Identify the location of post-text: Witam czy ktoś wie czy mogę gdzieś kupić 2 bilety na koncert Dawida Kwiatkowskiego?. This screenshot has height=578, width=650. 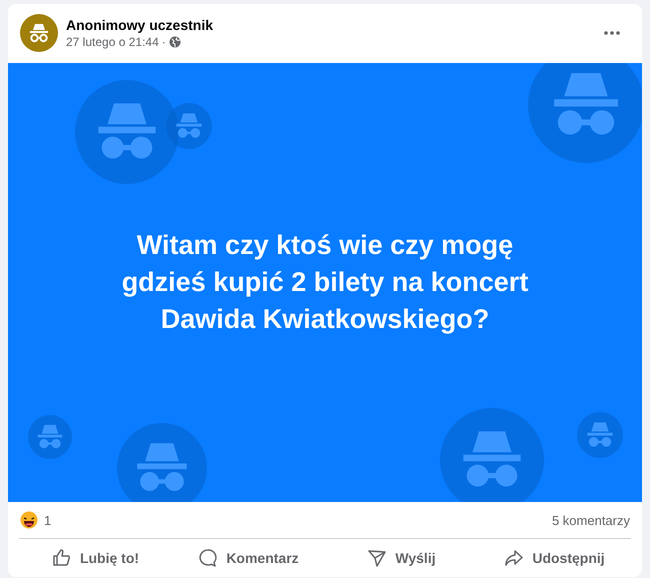
(325, 282).